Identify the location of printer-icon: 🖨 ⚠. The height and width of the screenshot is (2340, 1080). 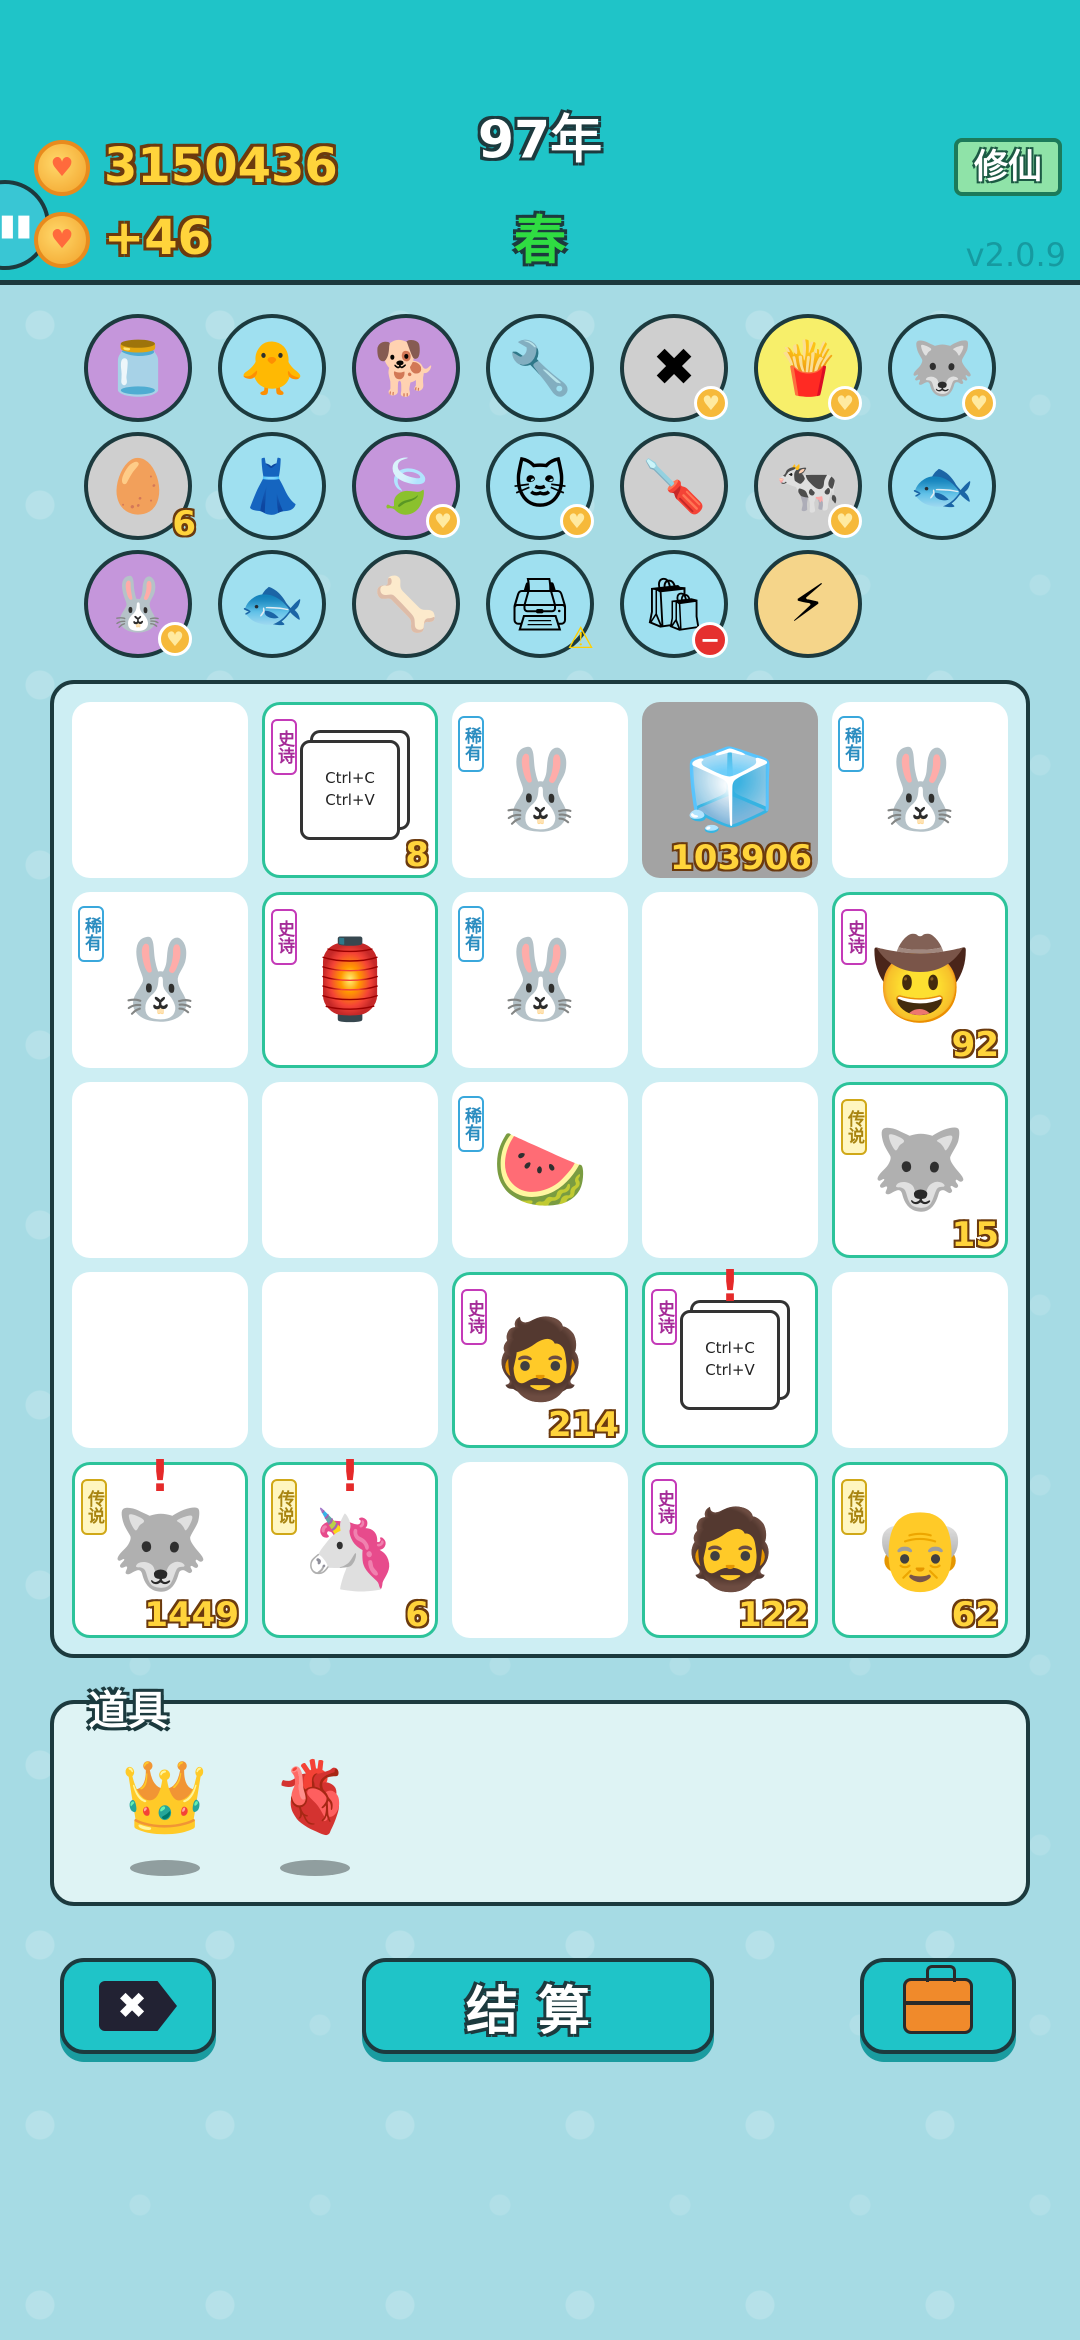
(540, 604).